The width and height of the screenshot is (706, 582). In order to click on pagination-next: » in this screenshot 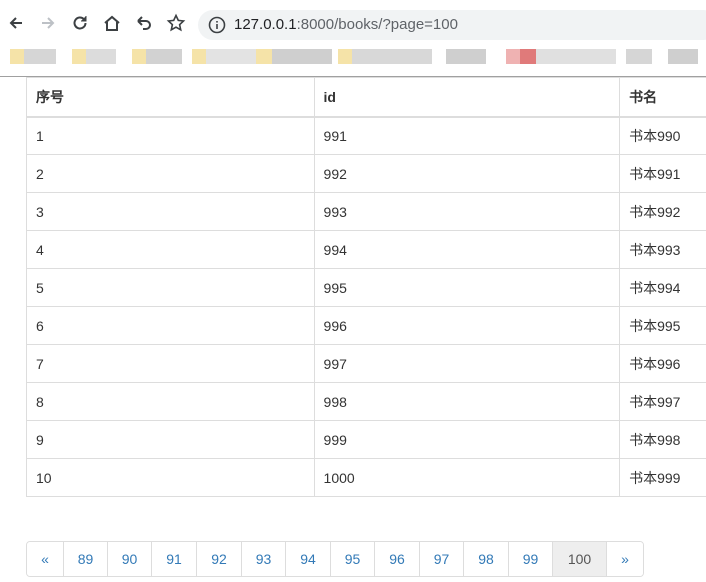, I will do `click(624, 559)`.